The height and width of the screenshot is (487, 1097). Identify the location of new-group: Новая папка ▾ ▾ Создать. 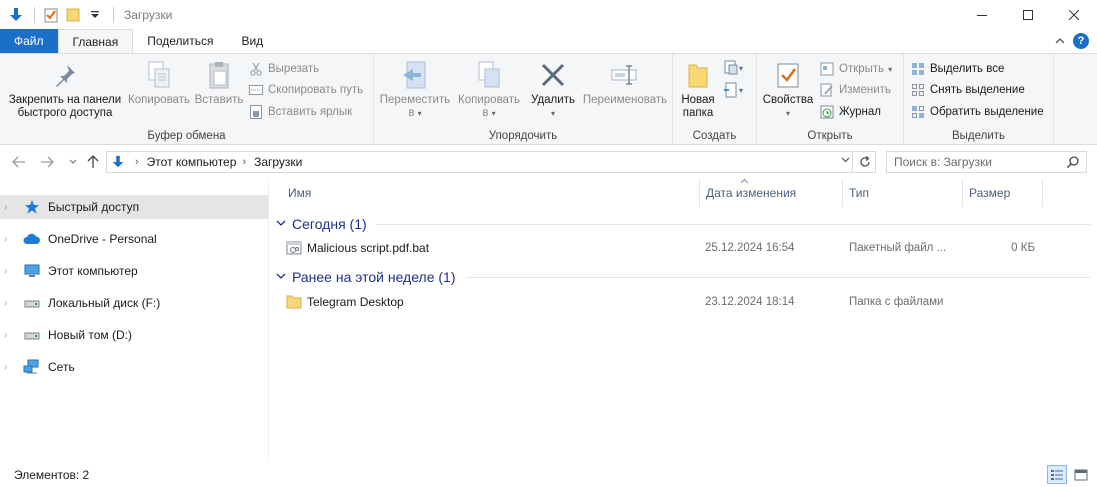
(715, 99).